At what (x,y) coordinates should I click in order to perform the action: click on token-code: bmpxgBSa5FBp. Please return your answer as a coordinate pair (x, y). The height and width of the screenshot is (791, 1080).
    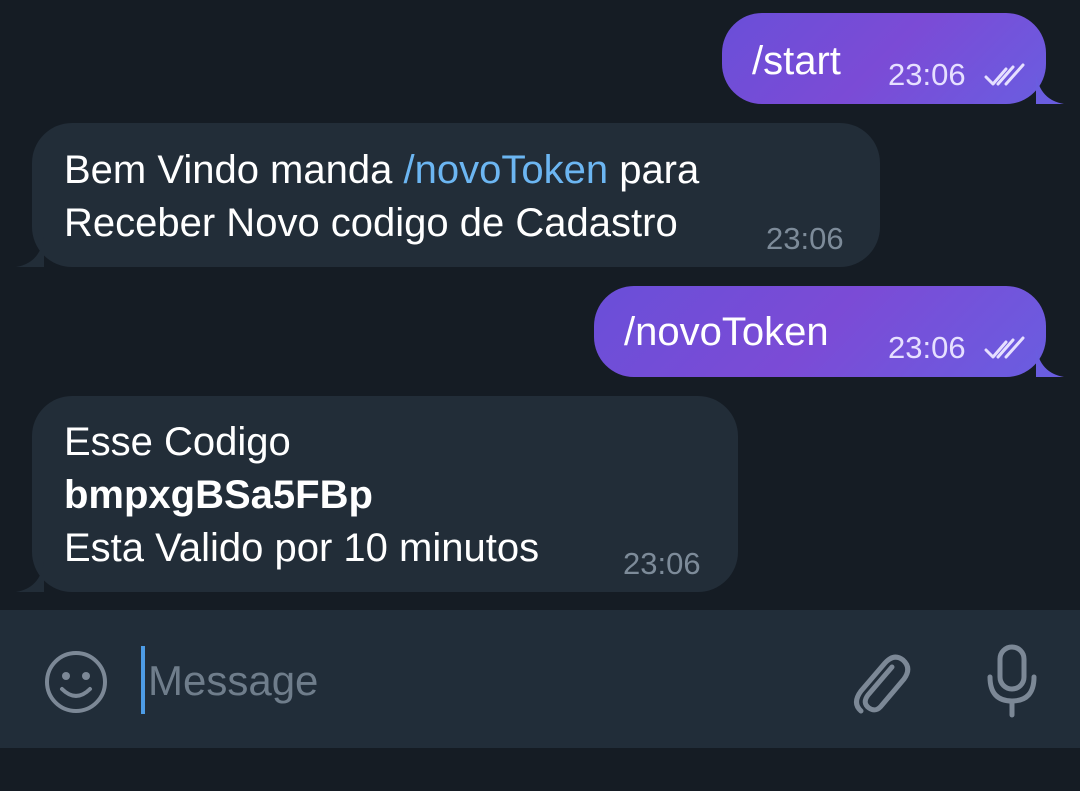
    Looking at the image, I should click on (218, 495).